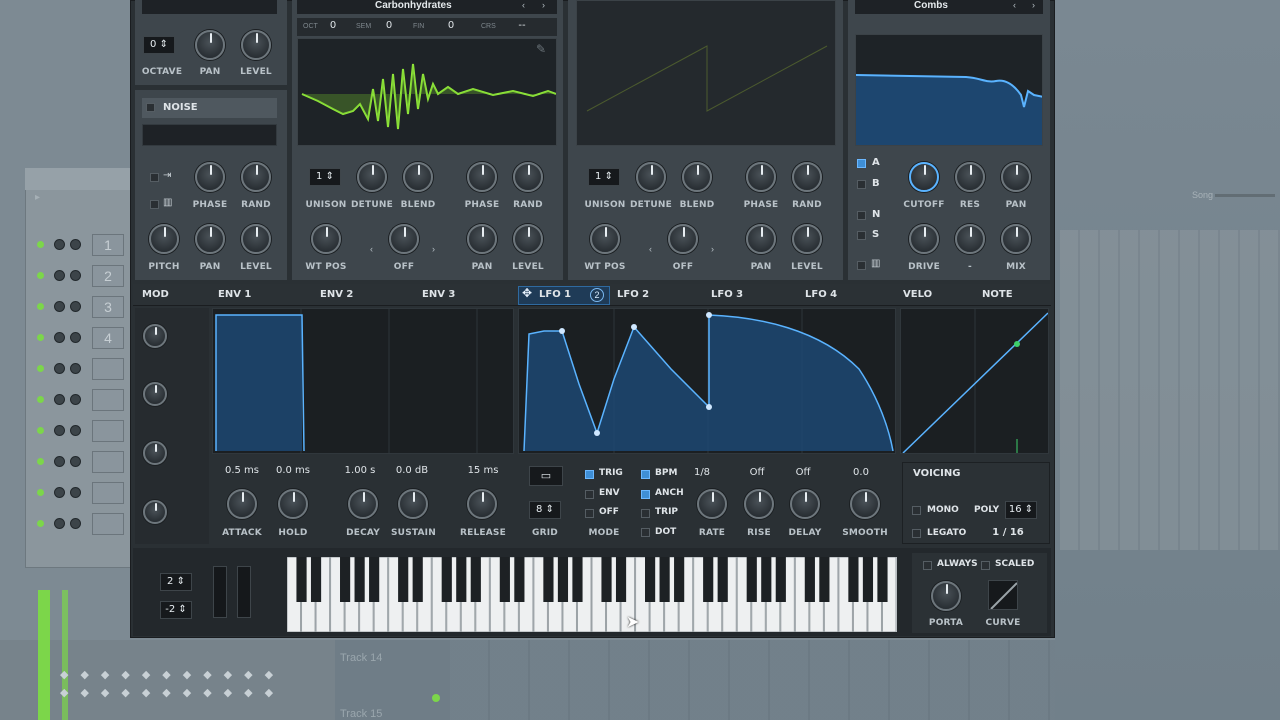  What do you see at coordinates (651, 177) in the screenshot?
I see `osc-b-detune-knob` at bounding box center [651, 177].